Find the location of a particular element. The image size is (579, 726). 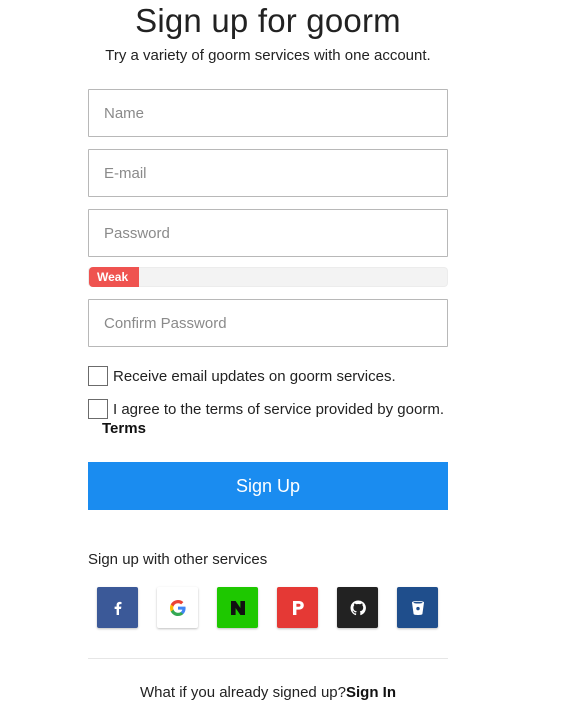

bitbucket-icon is located at coordinates (417, 607).